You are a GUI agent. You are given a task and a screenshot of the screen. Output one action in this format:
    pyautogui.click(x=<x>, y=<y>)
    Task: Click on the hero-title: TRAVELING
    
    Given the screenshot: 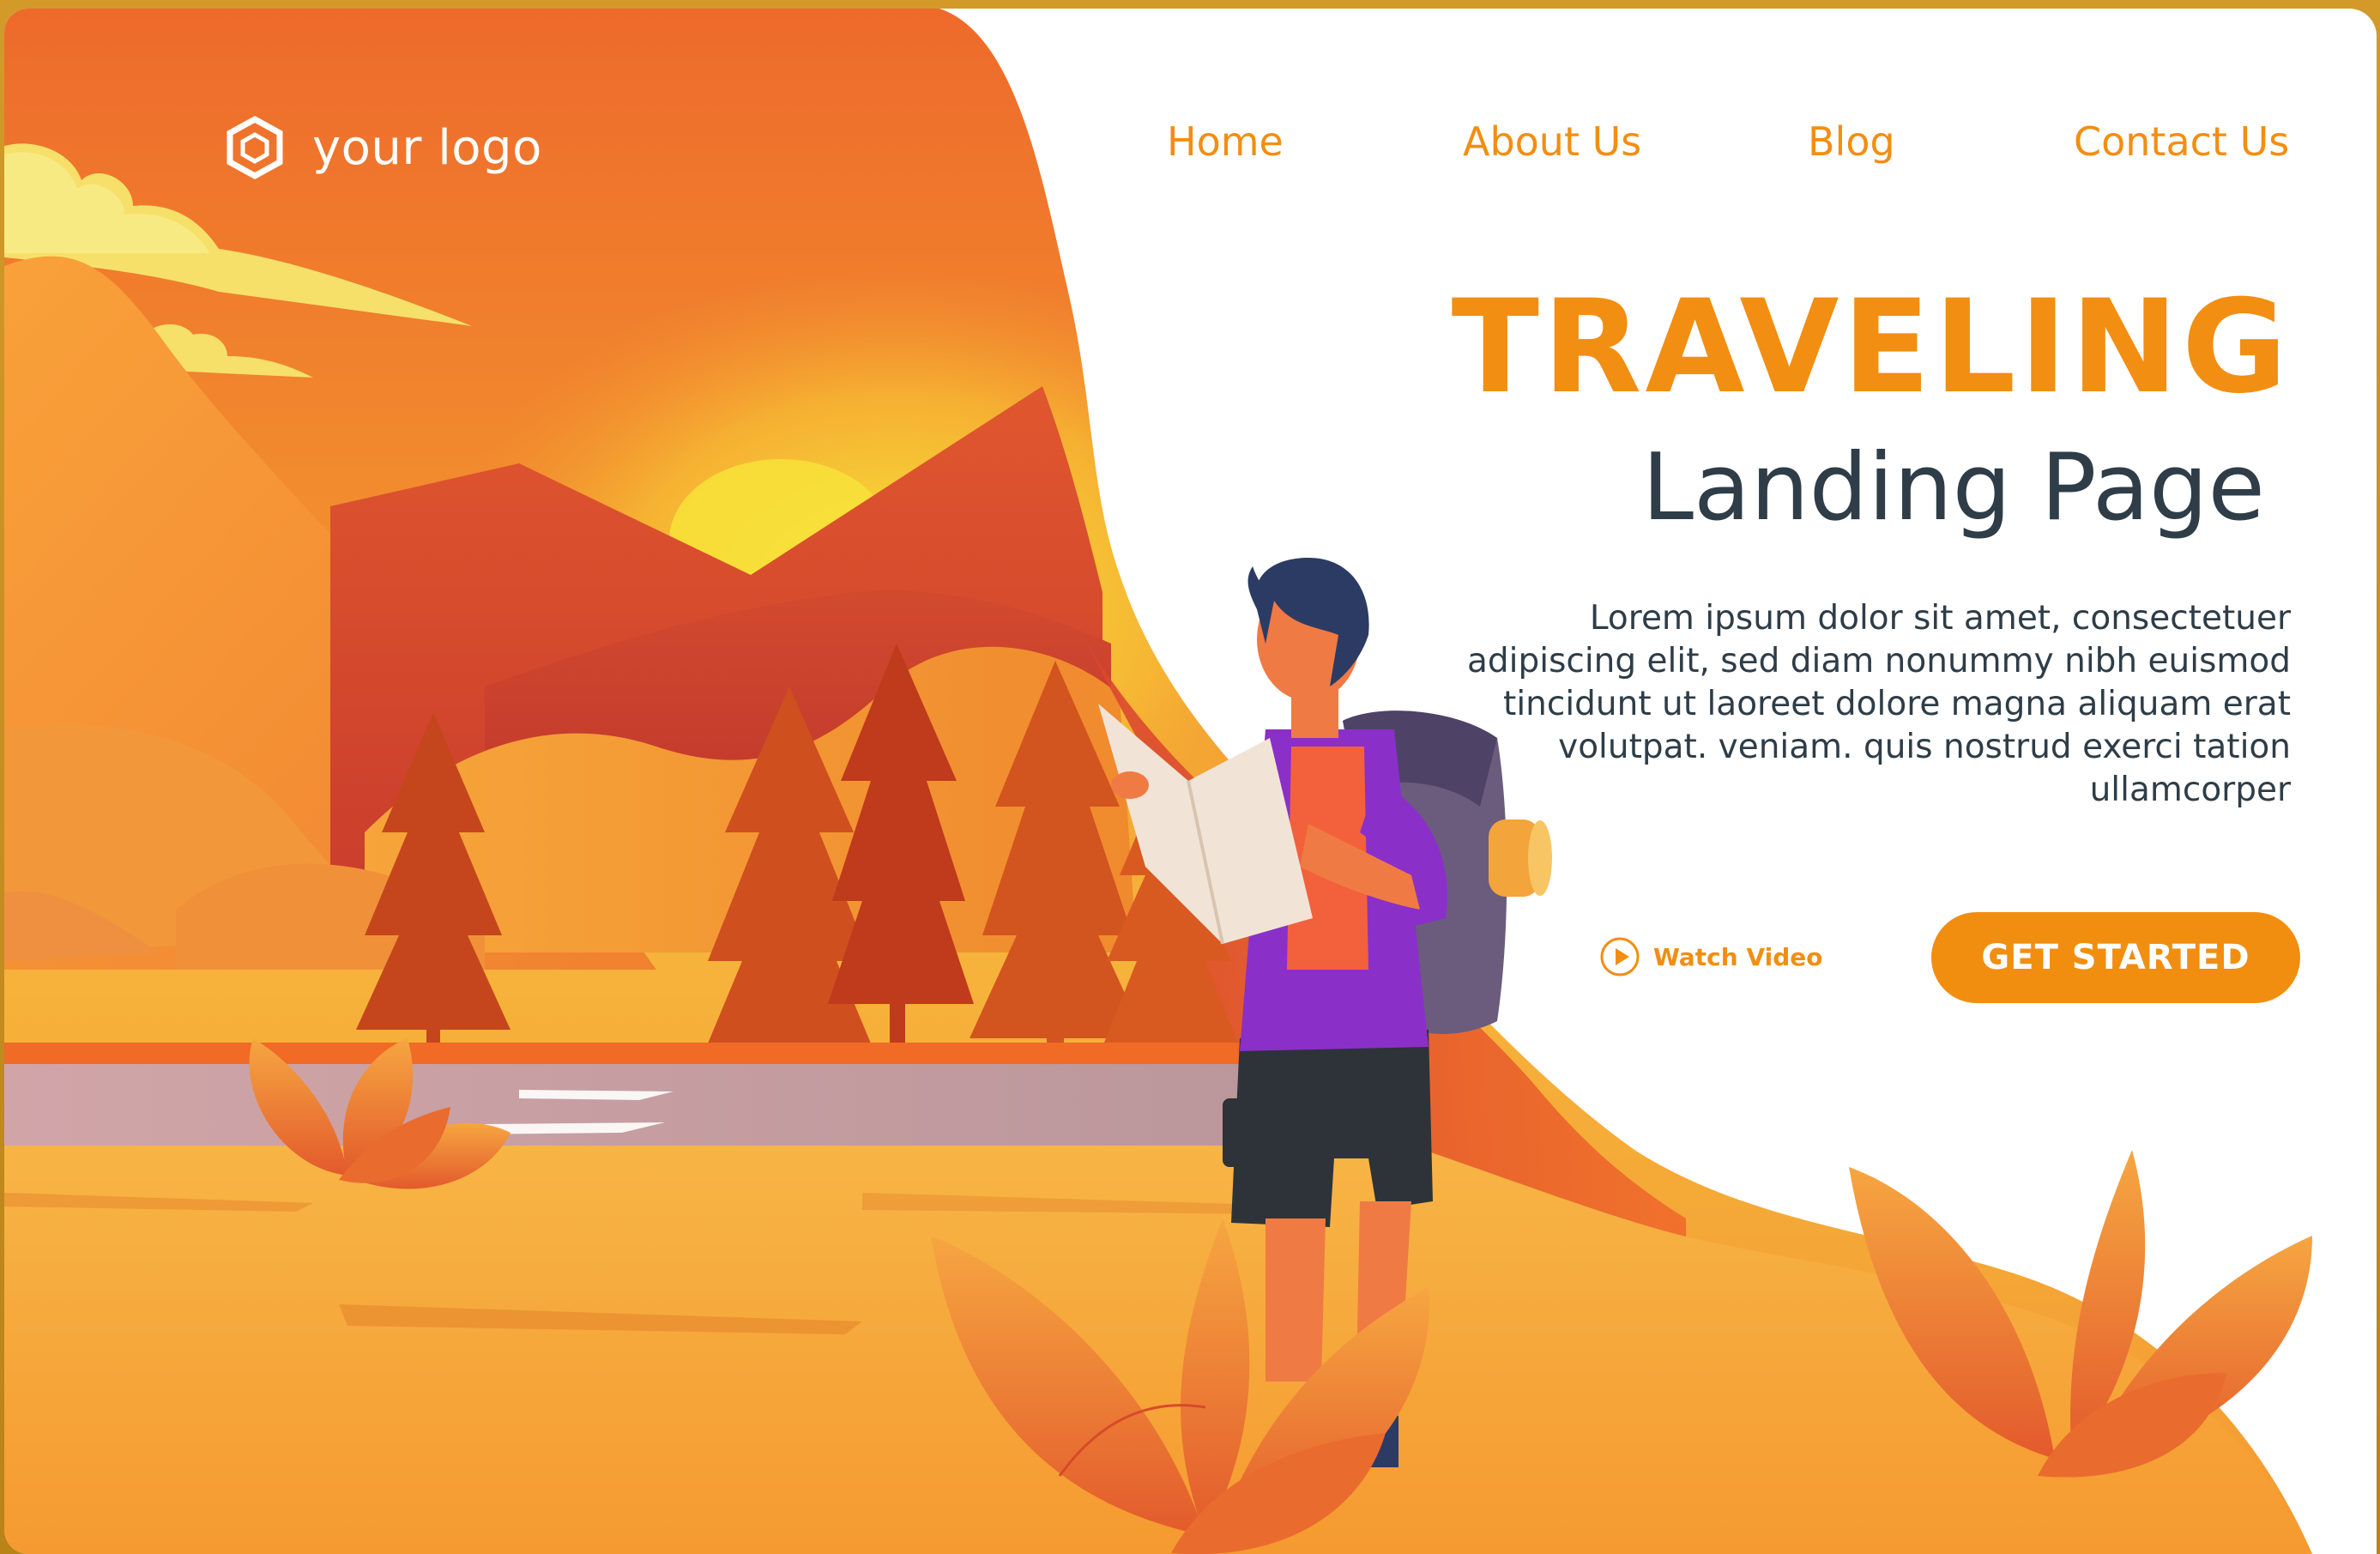 What is the action you would take?
    pyautogui.click(x=1871, y=347)
    